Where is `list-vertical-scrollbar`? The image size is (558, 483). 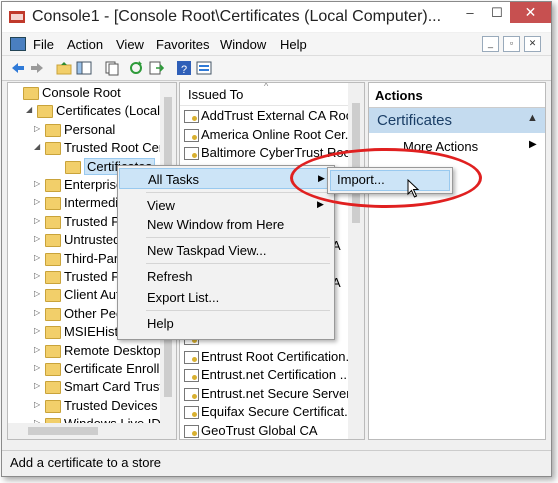
list-vertical-scrollbar is located at coordinates (356, 261).